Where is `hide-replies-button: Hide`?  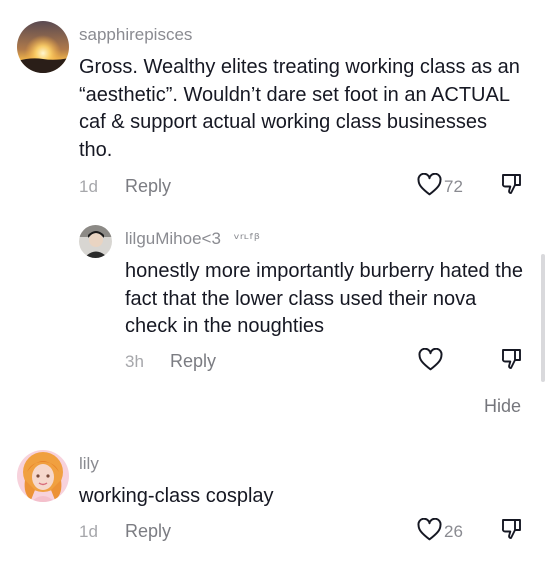
hide-replies-button: Hide is located at coordinates (502, 406).